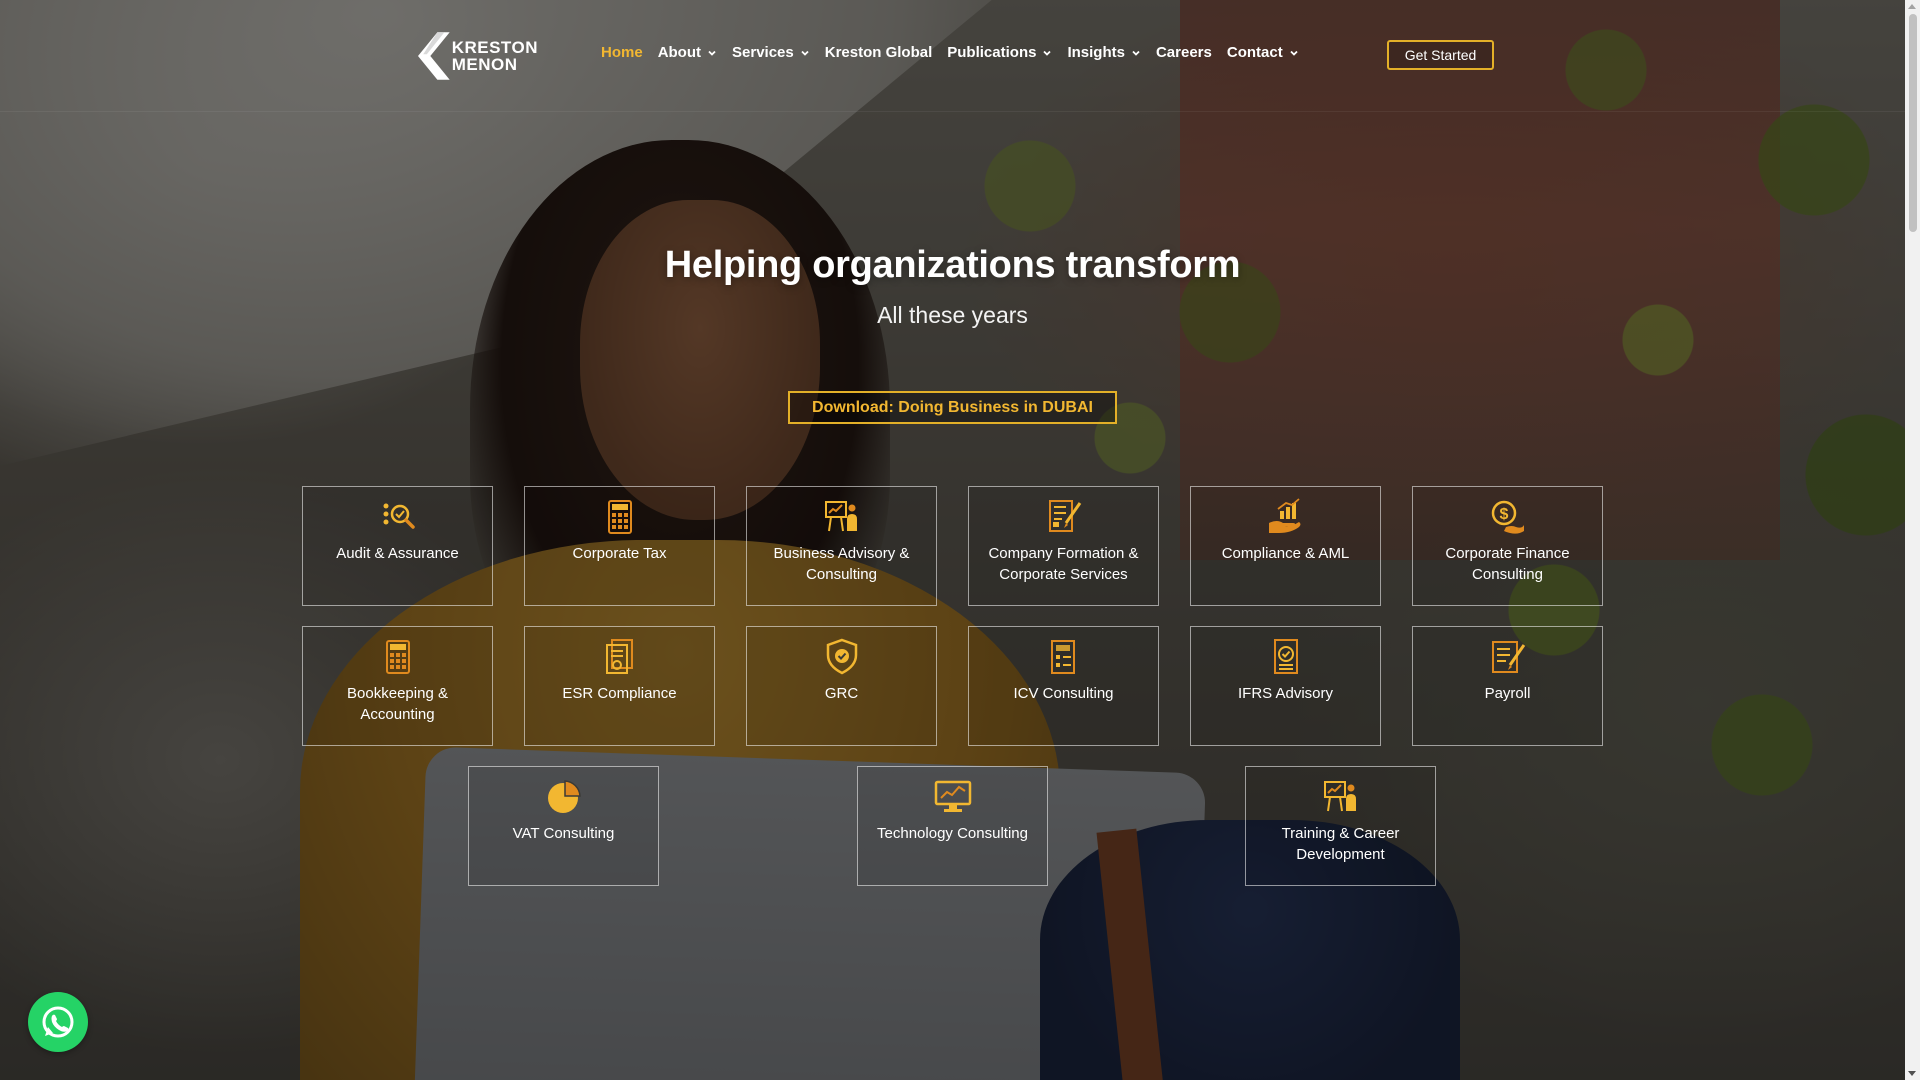 Image resolution: width=1920 pixels, height=1080 pixels. I want to click on logo-text: KRESTON MENON, so click(495, 56).